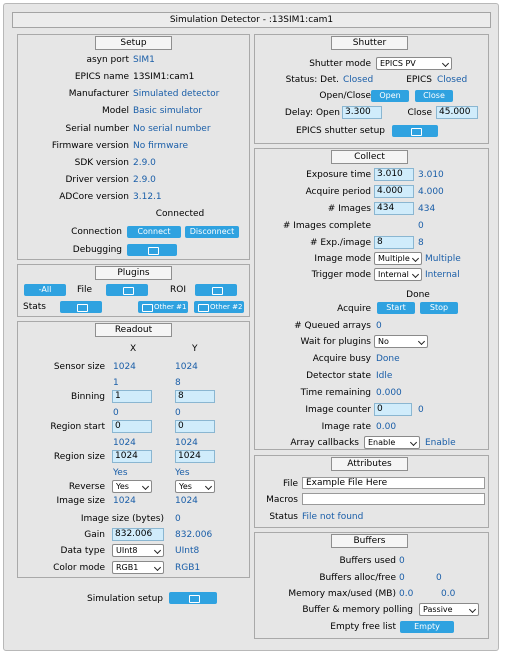 The image size is (505, 655). What do you see at coordinates (86, 487) in the screenshot?
I see `reverse-label: Reverse` at bounding box center [86, 487].